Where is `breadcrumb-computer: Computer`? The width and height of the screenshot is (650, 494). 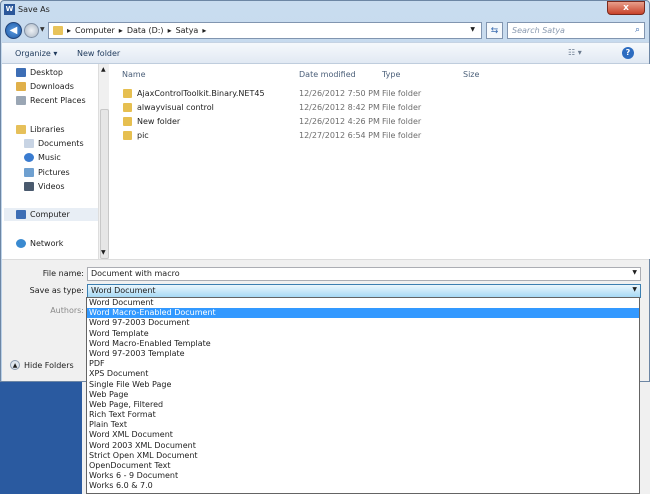 breadcrumb-computer: Computer is located at coordinates (95, 30).